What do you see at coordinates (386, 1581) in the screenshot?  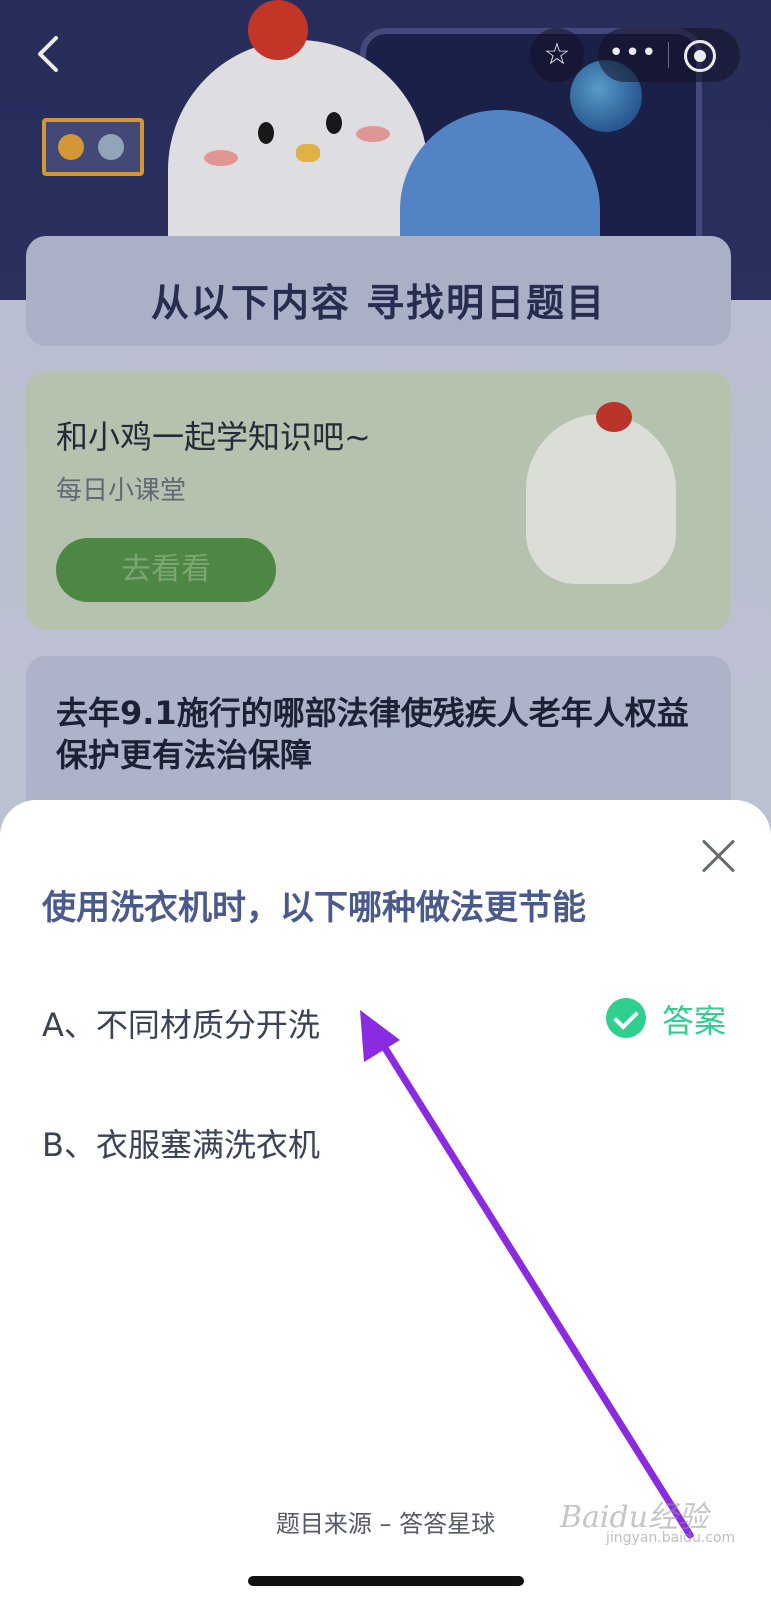 I see `home-indicator` at bounding box center [386, 1581].